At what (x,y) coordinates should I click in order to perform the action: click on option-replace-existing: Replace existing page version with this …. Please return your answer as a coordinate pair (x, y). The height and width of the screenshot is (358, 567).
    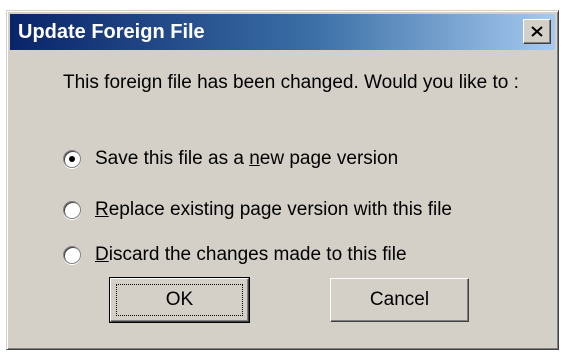
    Looking at the image, I should click on (257, 210).